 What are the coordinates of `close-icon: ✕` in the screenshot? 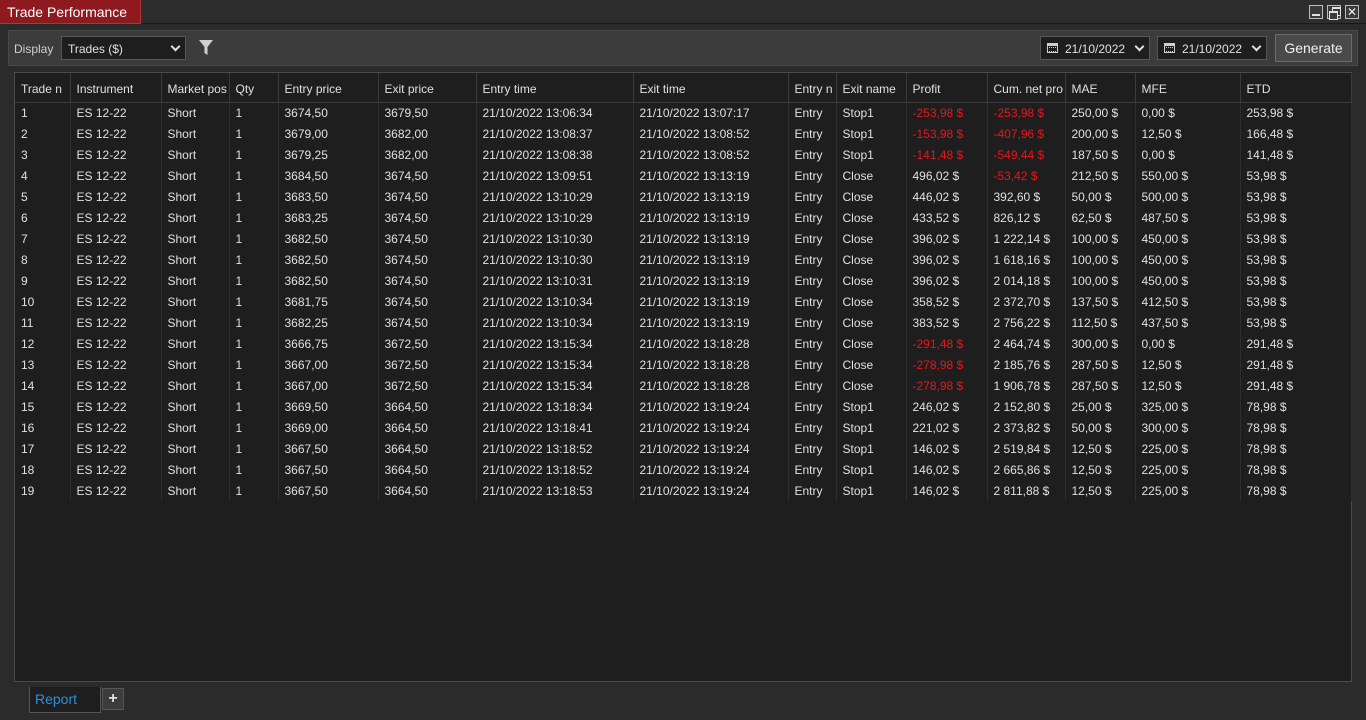 It's located at (1352, 12).